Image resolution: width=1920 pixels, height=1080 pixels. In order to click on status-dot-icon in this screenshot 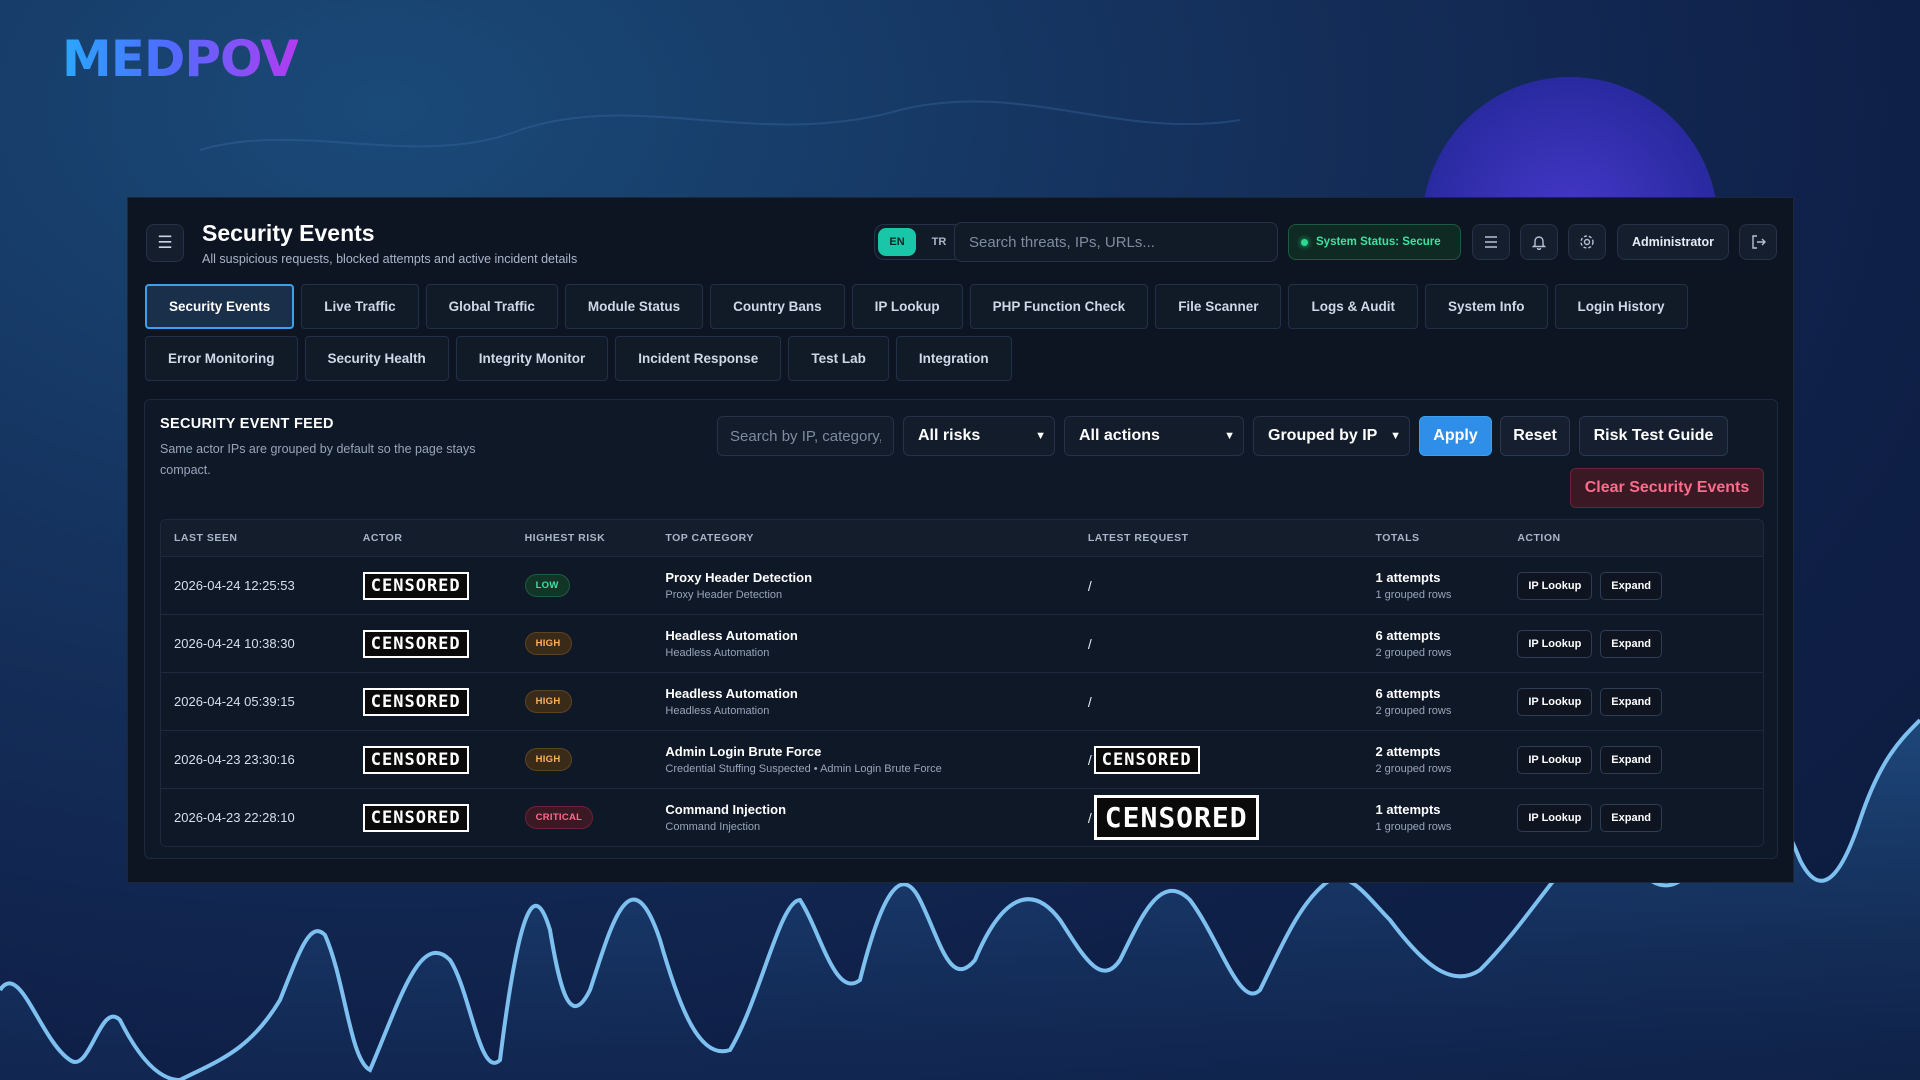, I will do `click(1304, 242)`.